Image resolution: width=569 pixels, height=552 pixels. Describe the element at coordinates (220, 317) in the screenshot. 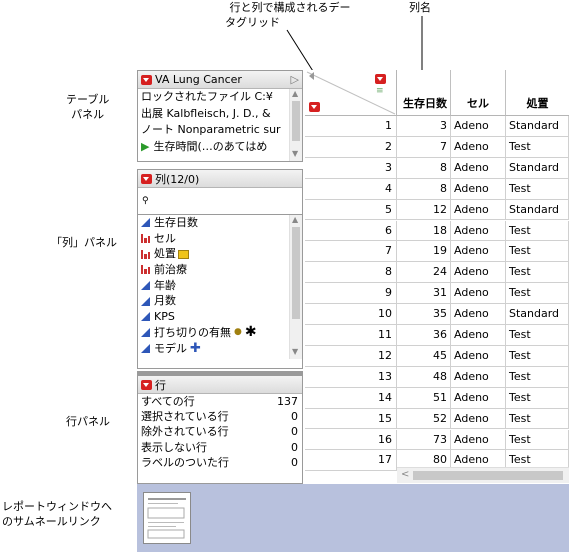

I see `column-item: KPS` at that location.